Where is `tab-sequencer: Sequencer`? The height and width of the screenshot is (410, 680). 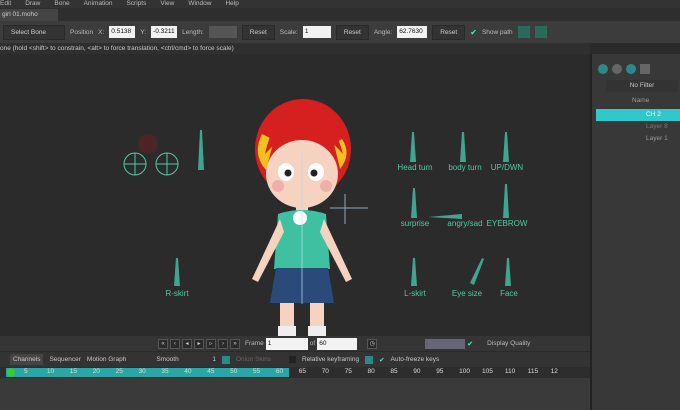
tab-sequencer: Sequencer is located at coordinates (64, 359).